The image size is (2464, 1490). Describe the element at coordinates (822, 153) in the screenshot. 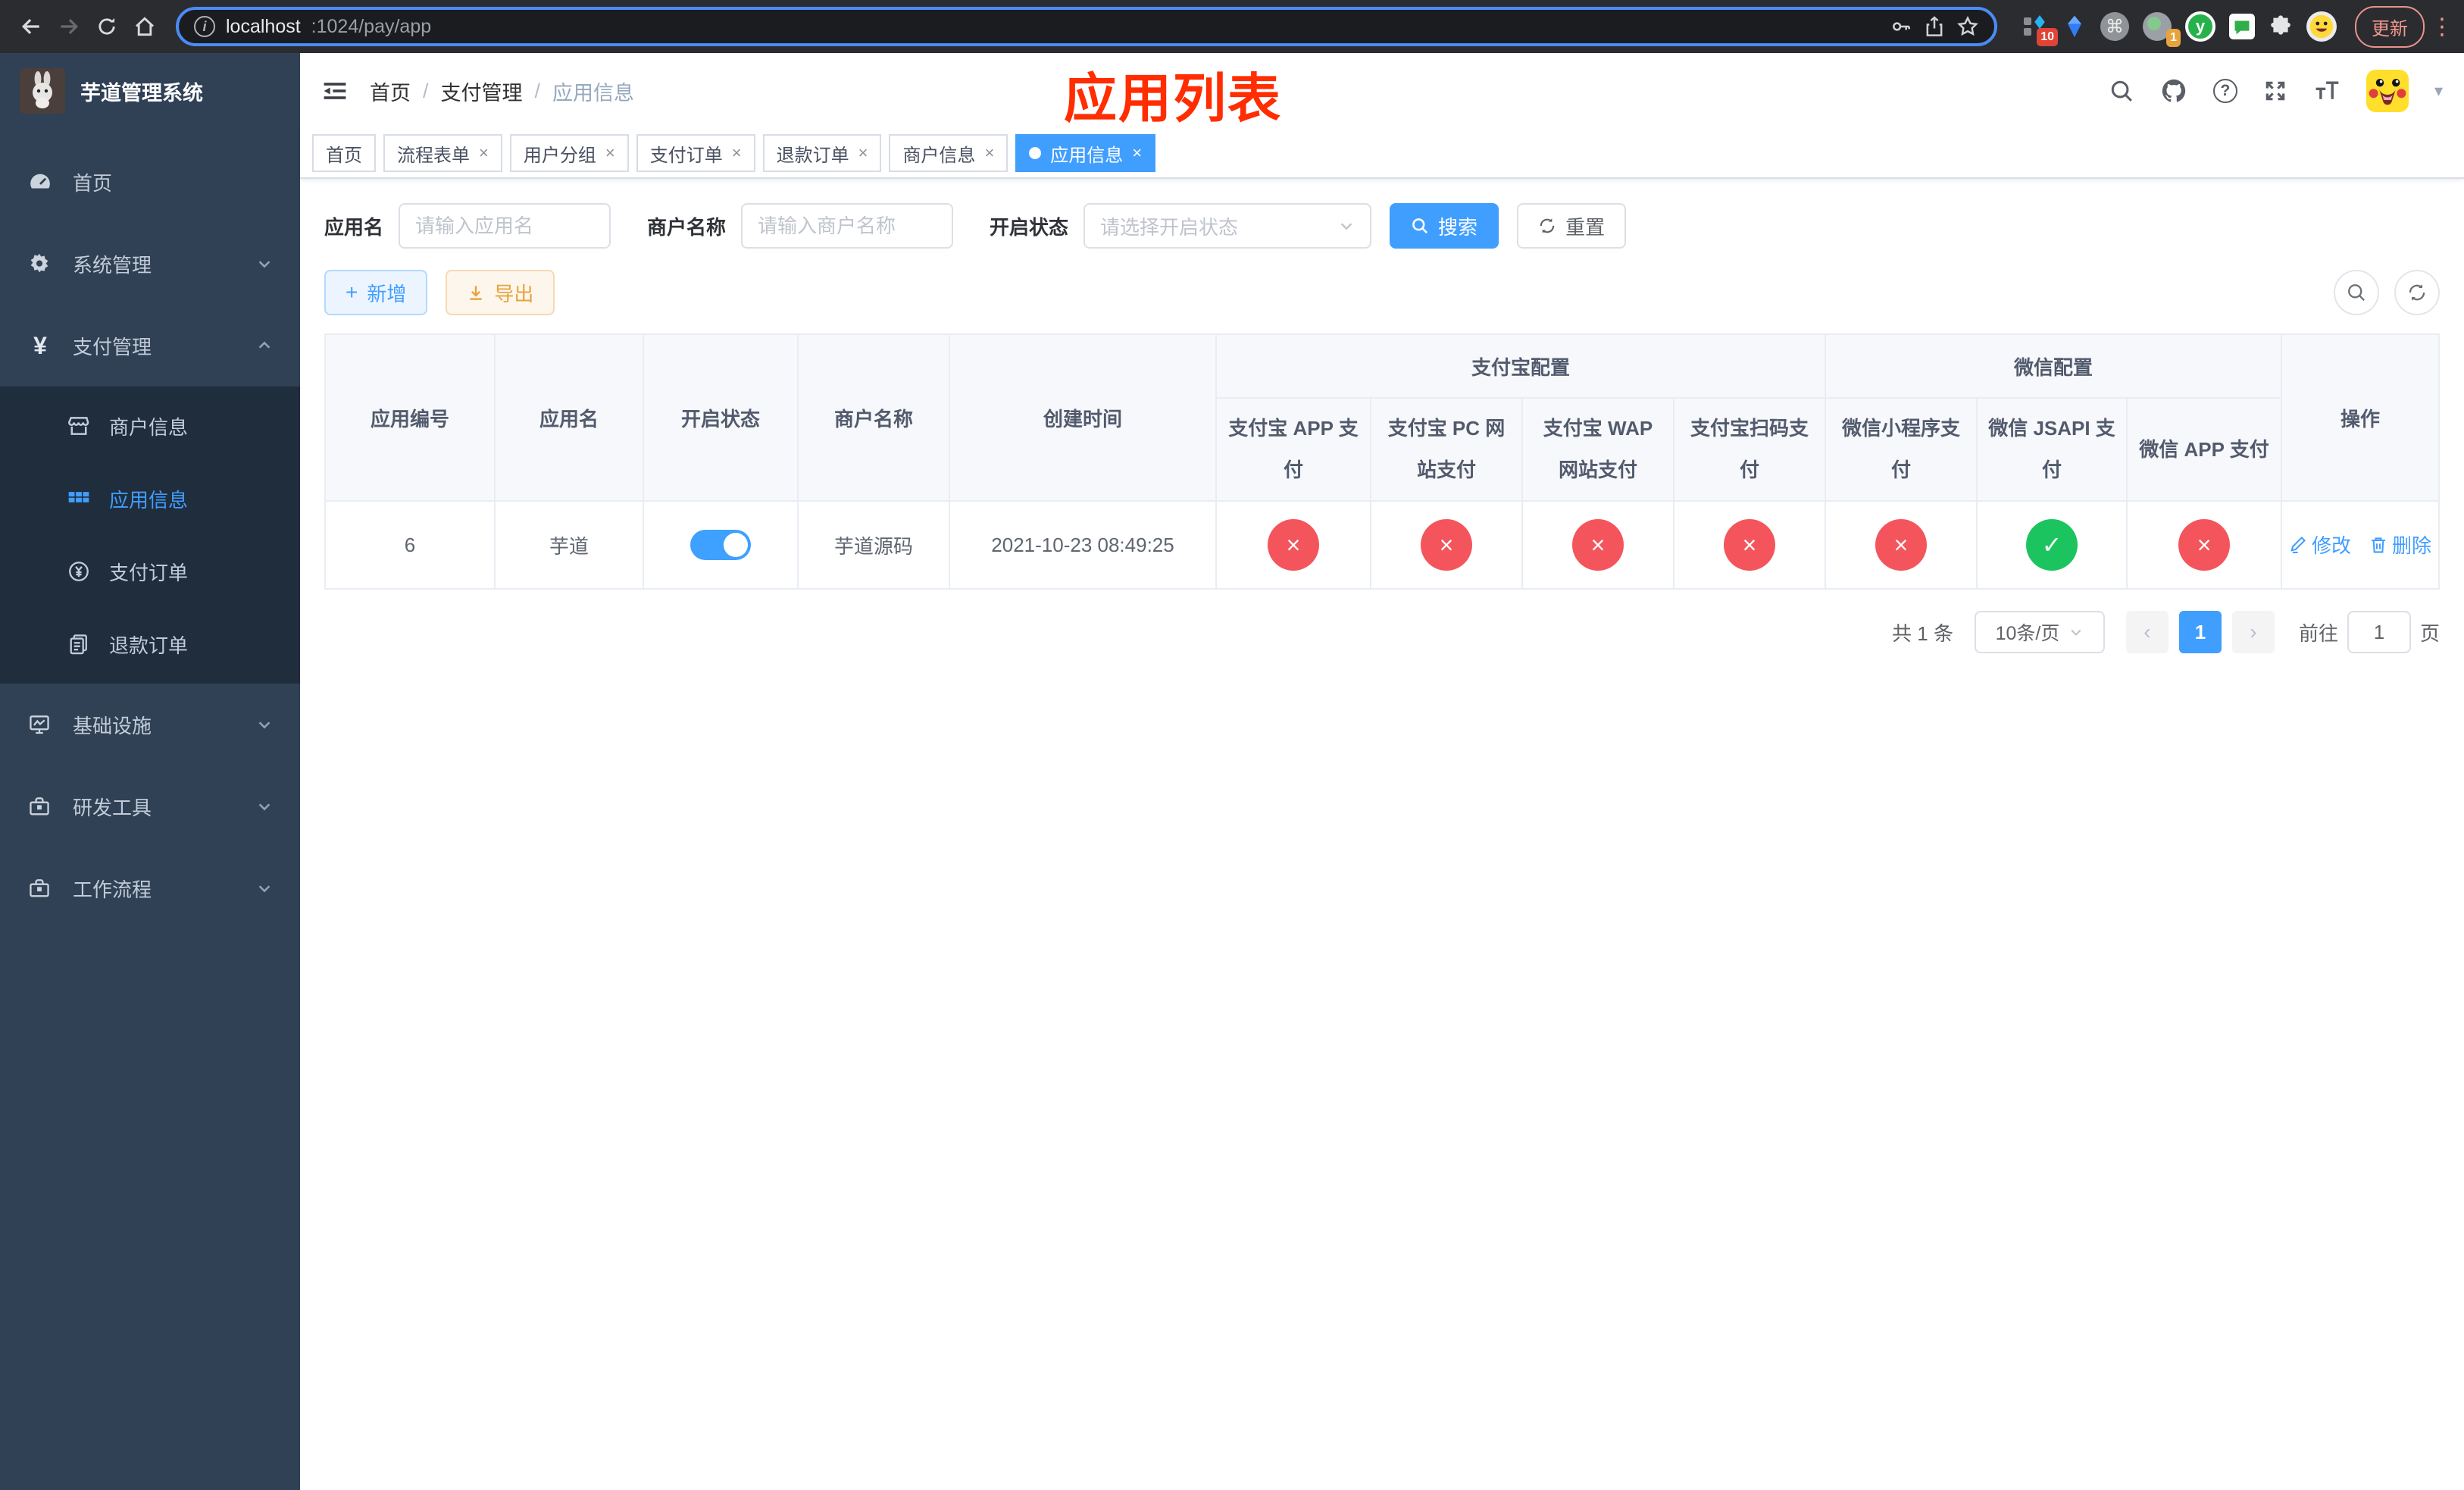

I see `tab-refund-order: 退款订单 ×` at that location.